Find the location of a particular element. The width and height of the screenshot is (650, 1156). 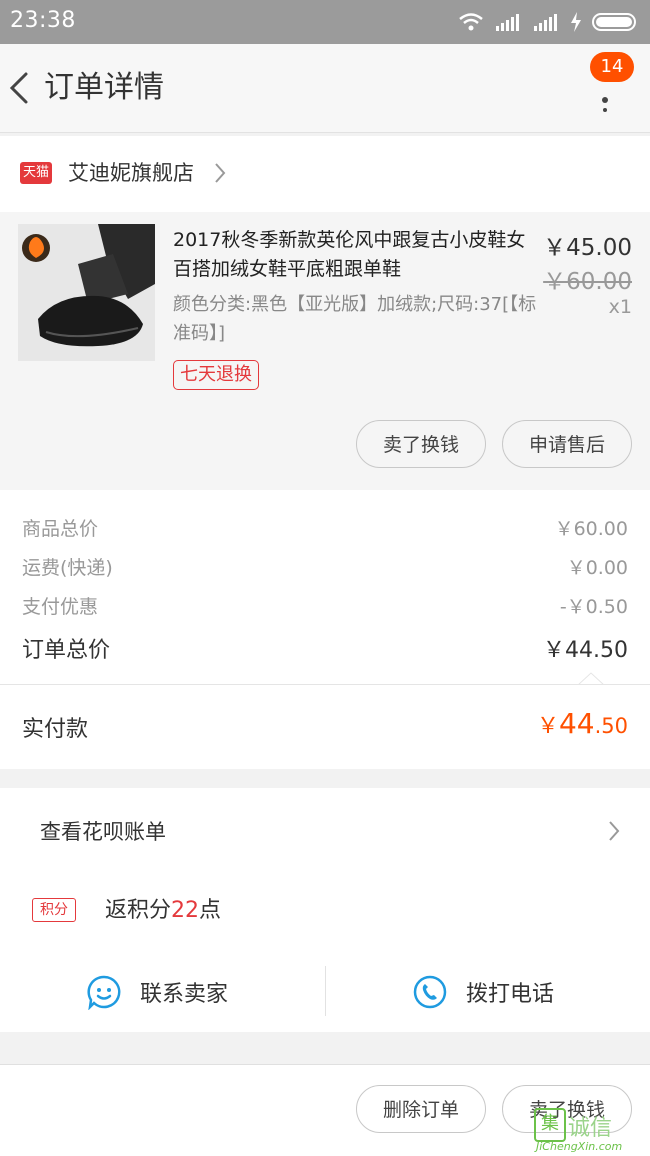

paid-label: 实付款 is located at coordinates (55, 729).